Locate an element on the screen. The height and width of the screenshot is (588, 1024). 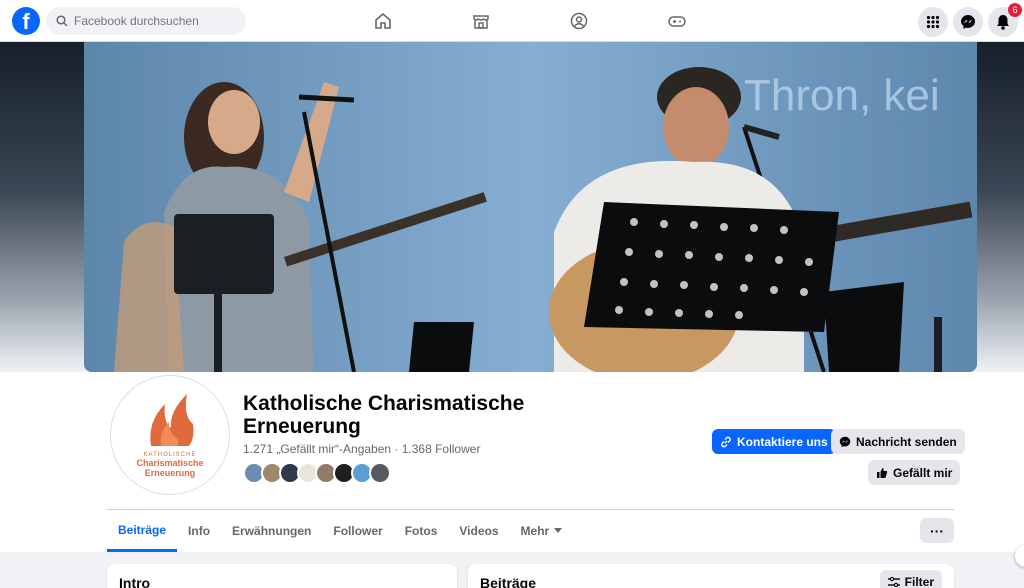
intro-card: Intro is located at coordinates (282, 576).